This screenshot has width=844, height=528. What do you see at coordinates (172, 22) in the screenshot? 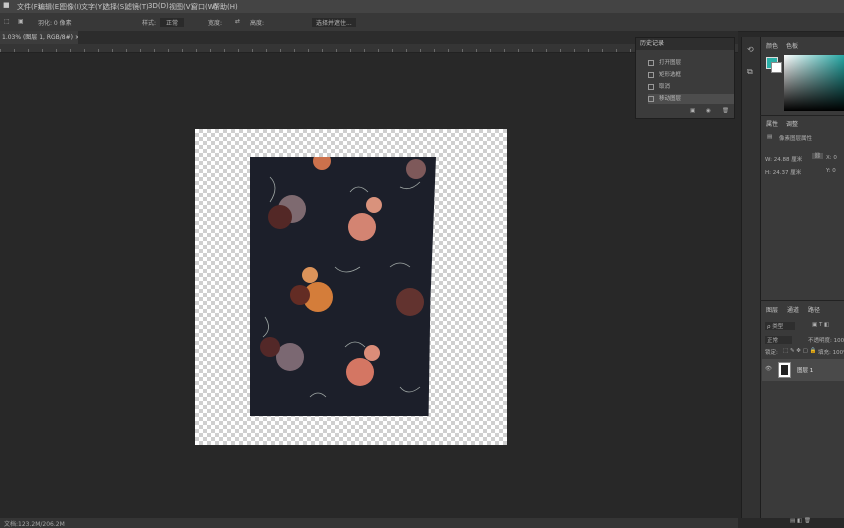
I see `style-select: 正常` at bounding box center [172, 22].